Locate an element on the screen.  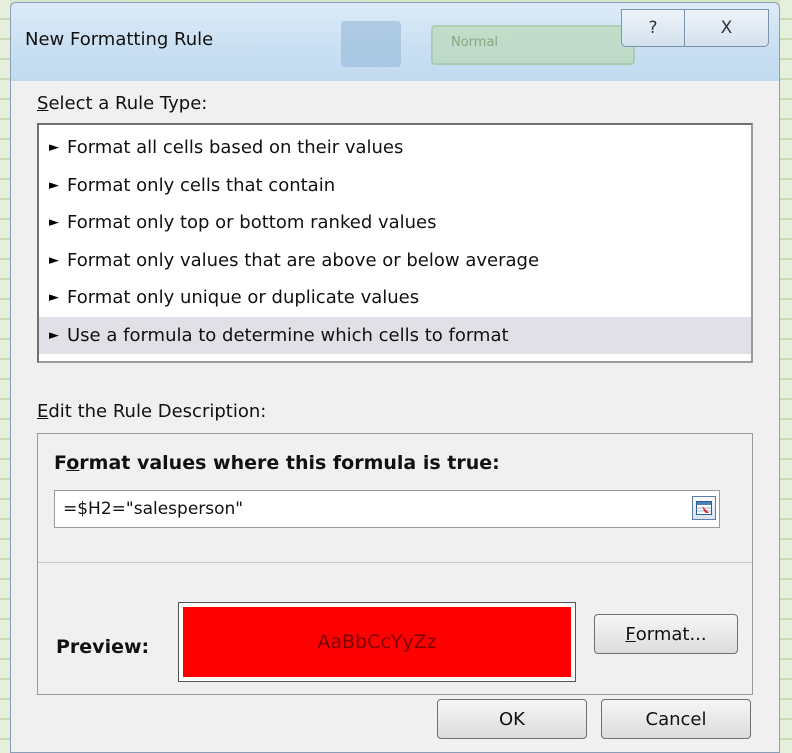
close-button: X is located at coordinates (726, 28).